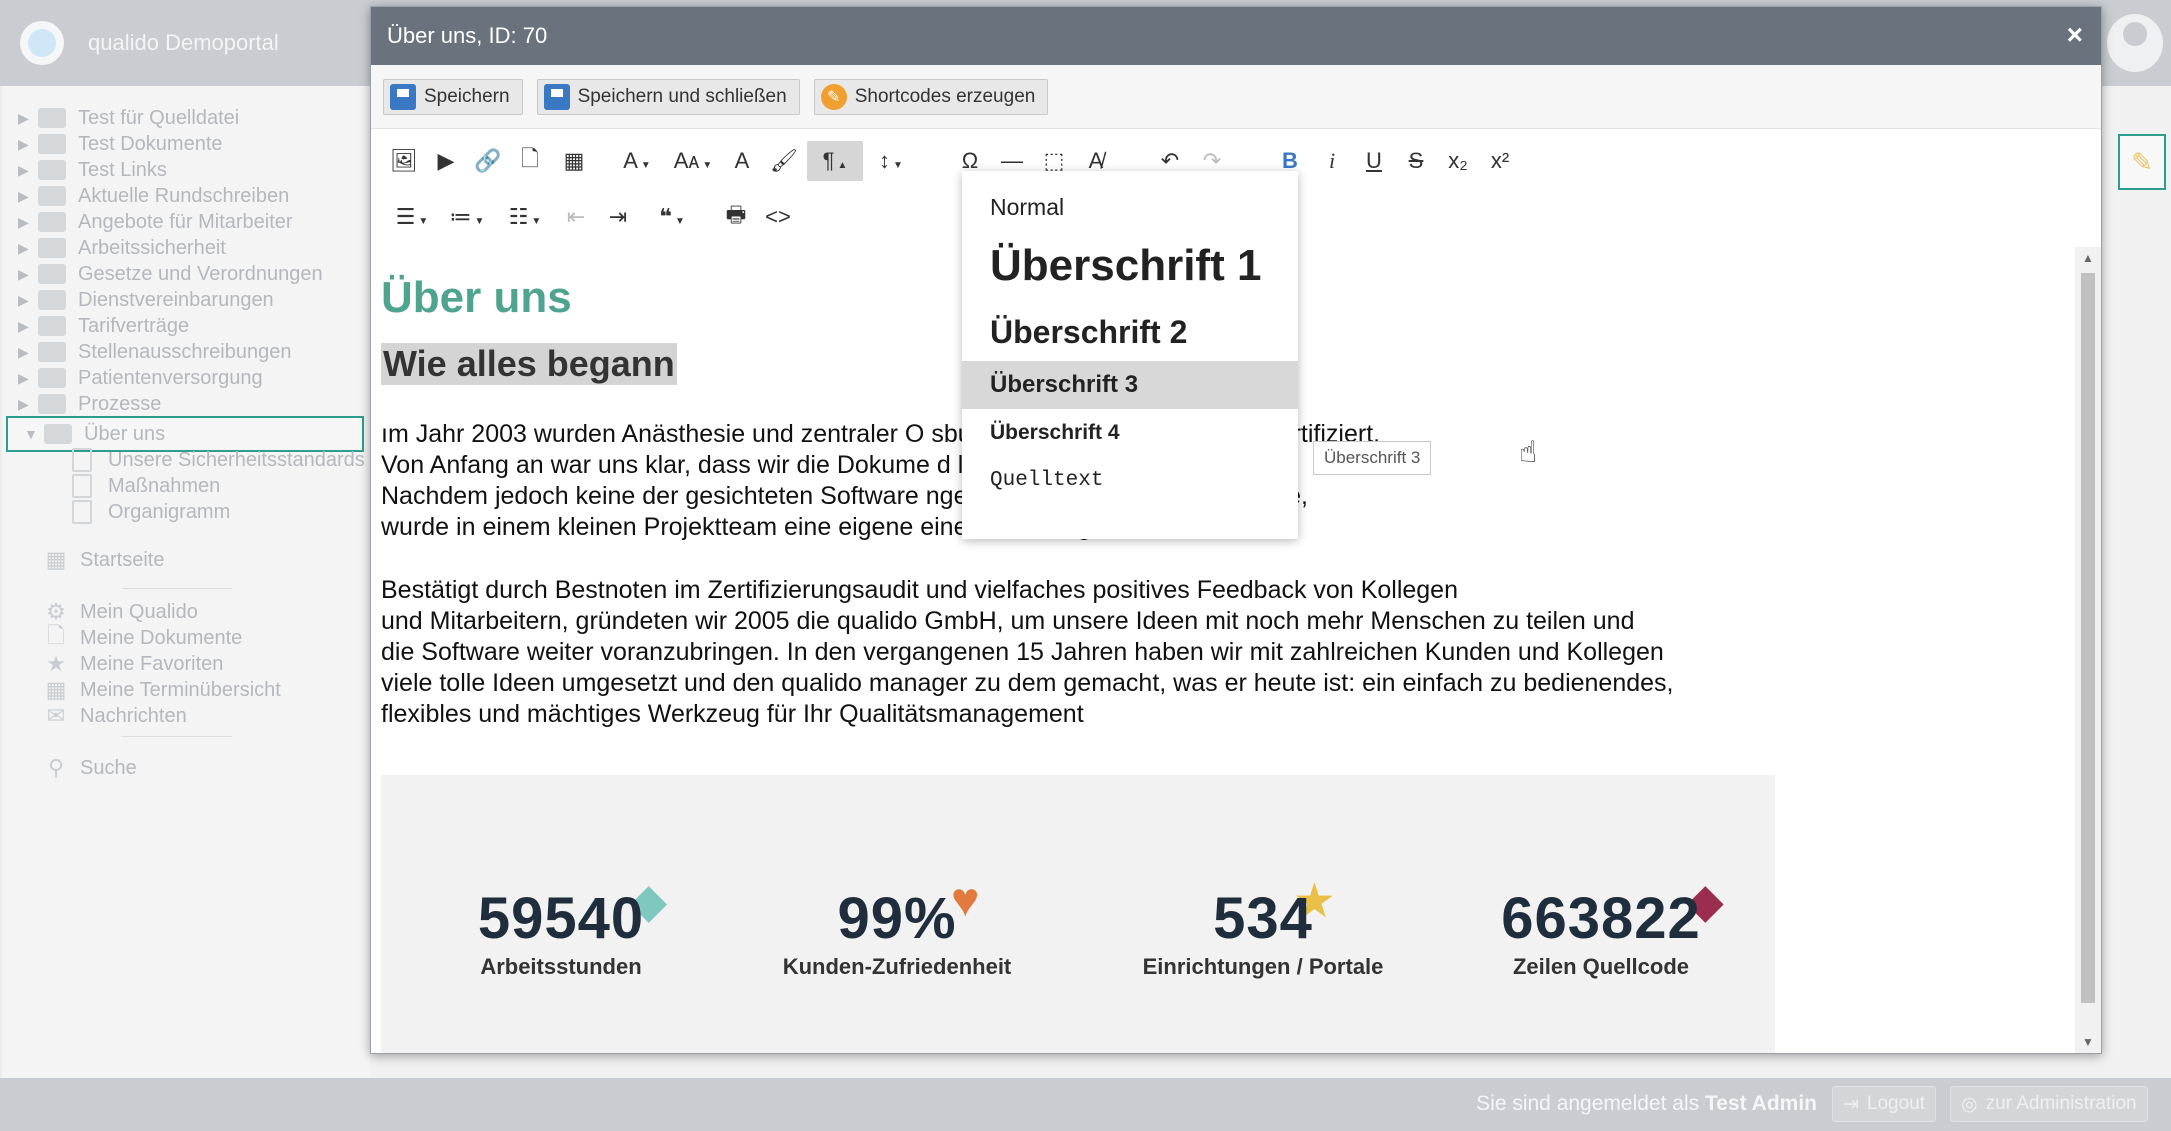  What do you see at coordinates (2142, 162) in the screenshot?
I see `edit-pencil-button: ✎` at bounding box center [2142, 162].